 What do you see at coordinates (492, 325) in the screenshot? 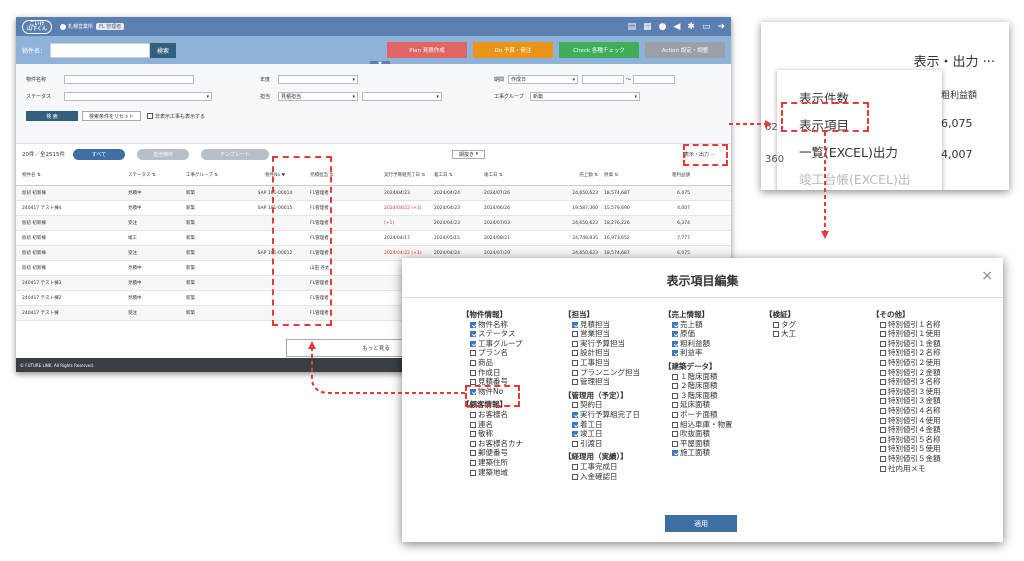
I see `column-option: 物件名称` at bounding box center [492, 325].